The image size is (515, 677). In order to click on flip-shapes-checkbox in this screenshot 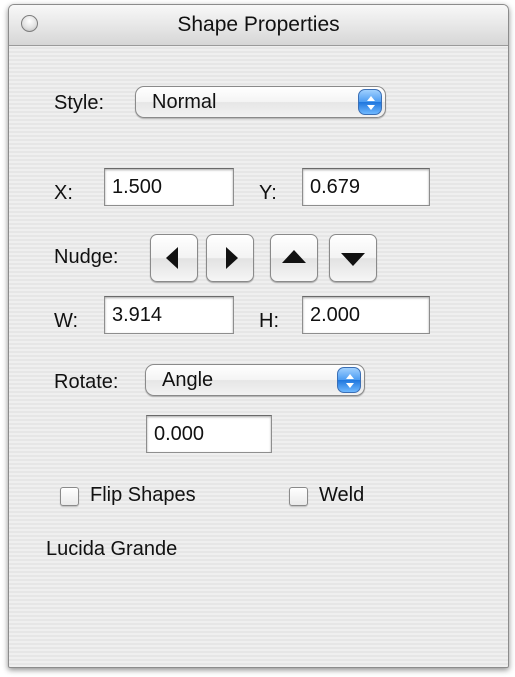, I will do `click(69, 496)`.